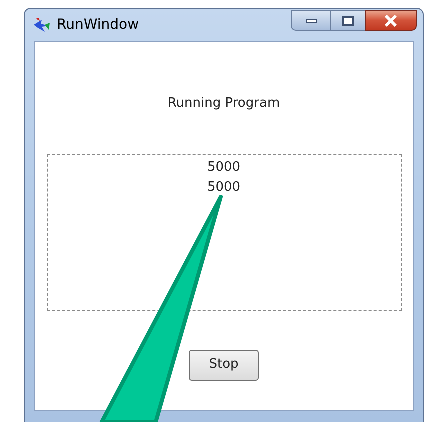  I want to click on status-heading: Running Program, so click(224, 104).